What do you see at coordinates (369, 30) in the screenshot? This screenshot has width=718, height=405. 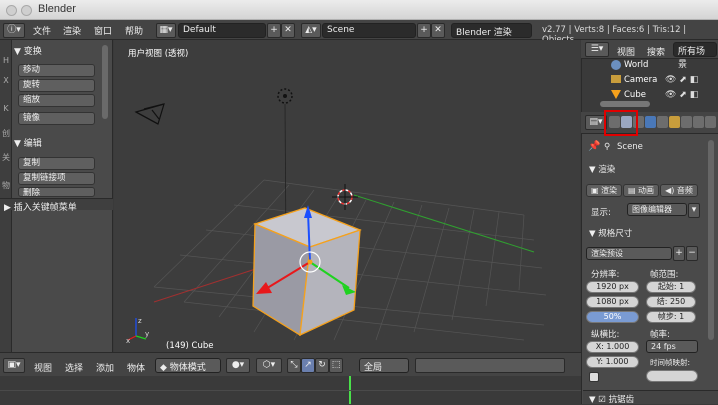 I see `scene-selector: Scene` at bounding box center [369, 30].